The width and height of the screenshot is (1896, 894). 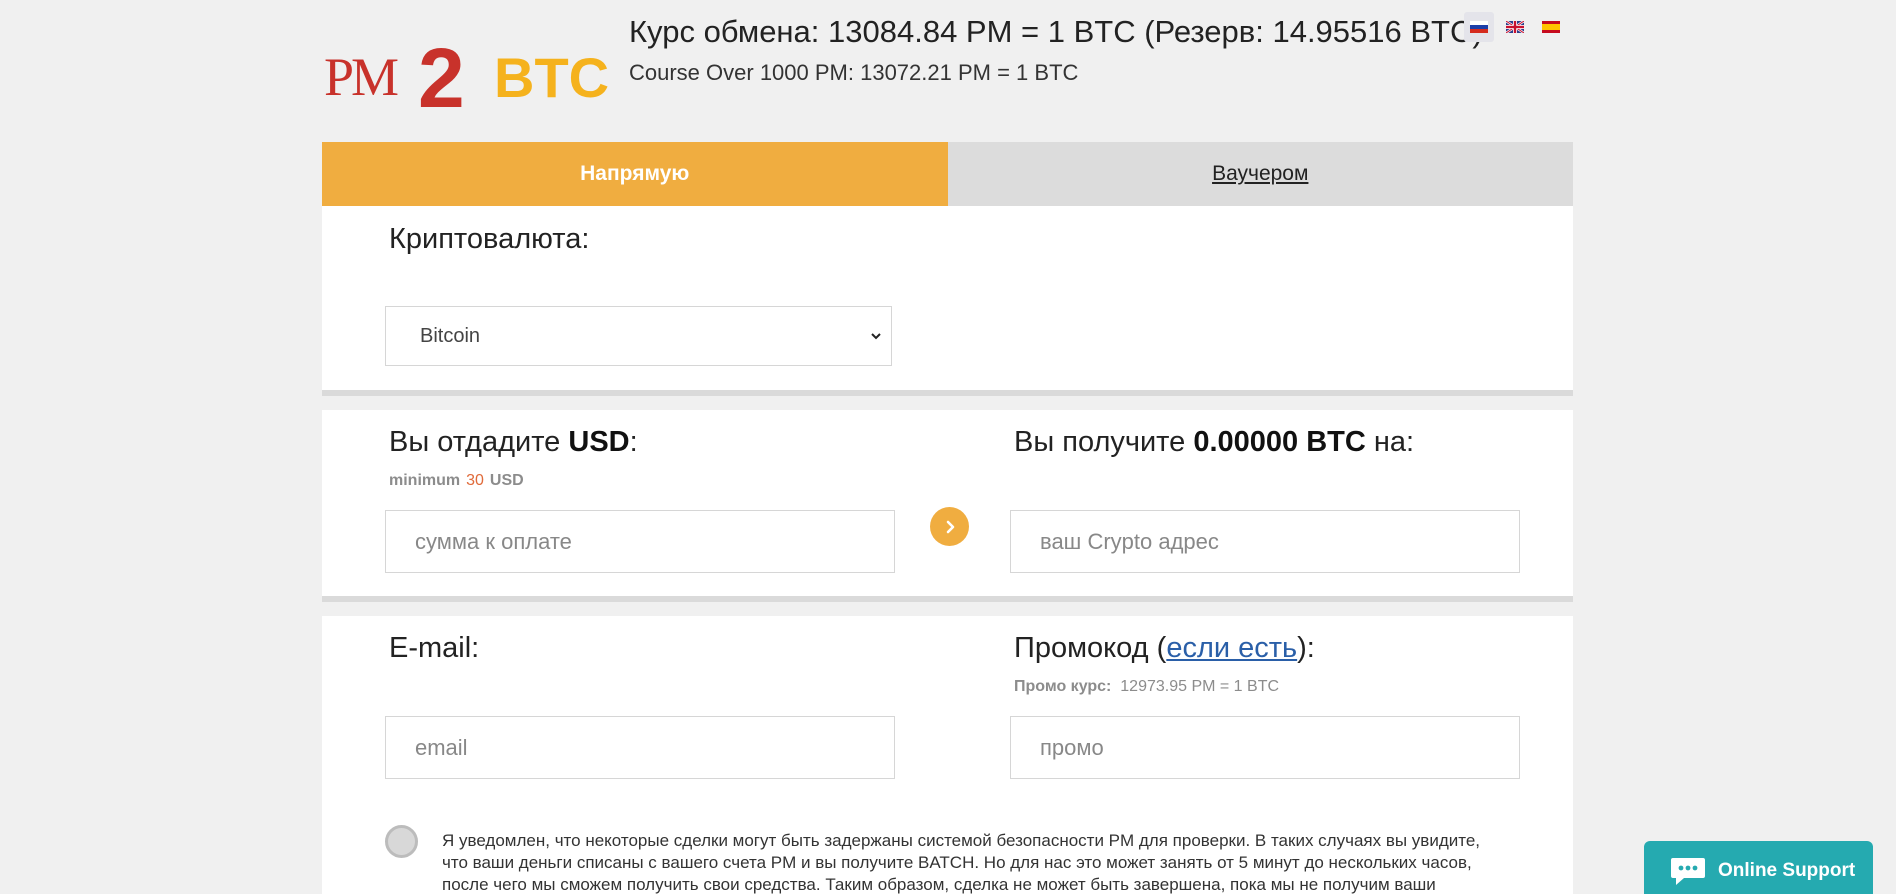 I want to click on convert-arrow-button, so click(x=949, y=526).